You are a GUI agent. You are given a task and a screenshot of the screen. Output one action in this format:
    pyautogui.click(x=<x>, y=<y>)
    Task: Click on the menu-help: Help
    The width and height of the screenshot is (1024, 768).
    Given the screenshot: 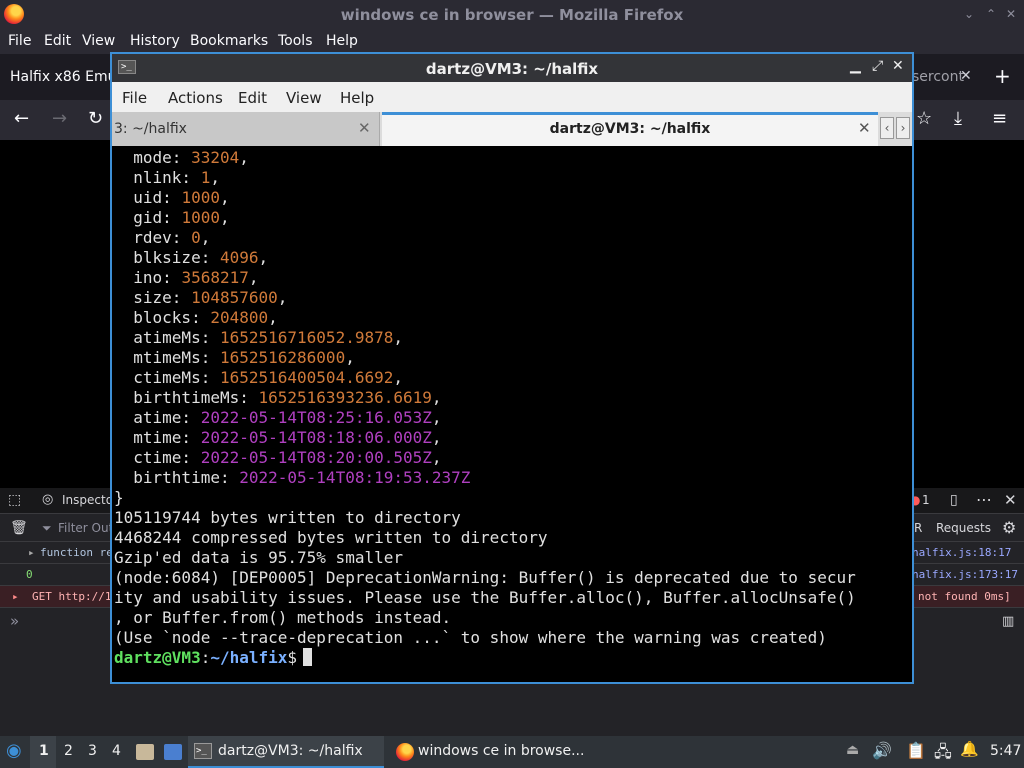 What is the action you would take?
    pyautogui.click(x=342, y=41)
    